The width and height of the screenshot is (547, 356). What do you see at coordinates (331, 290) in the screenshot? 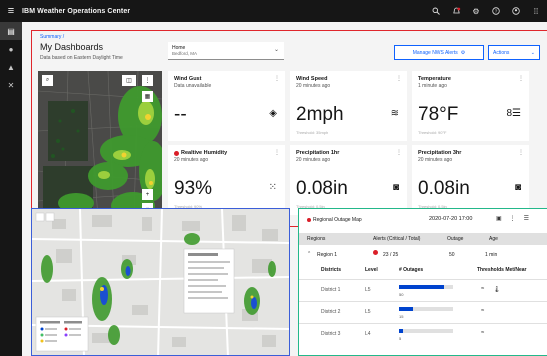
I see `district-name: District 1` at bounding box center [331, 290].